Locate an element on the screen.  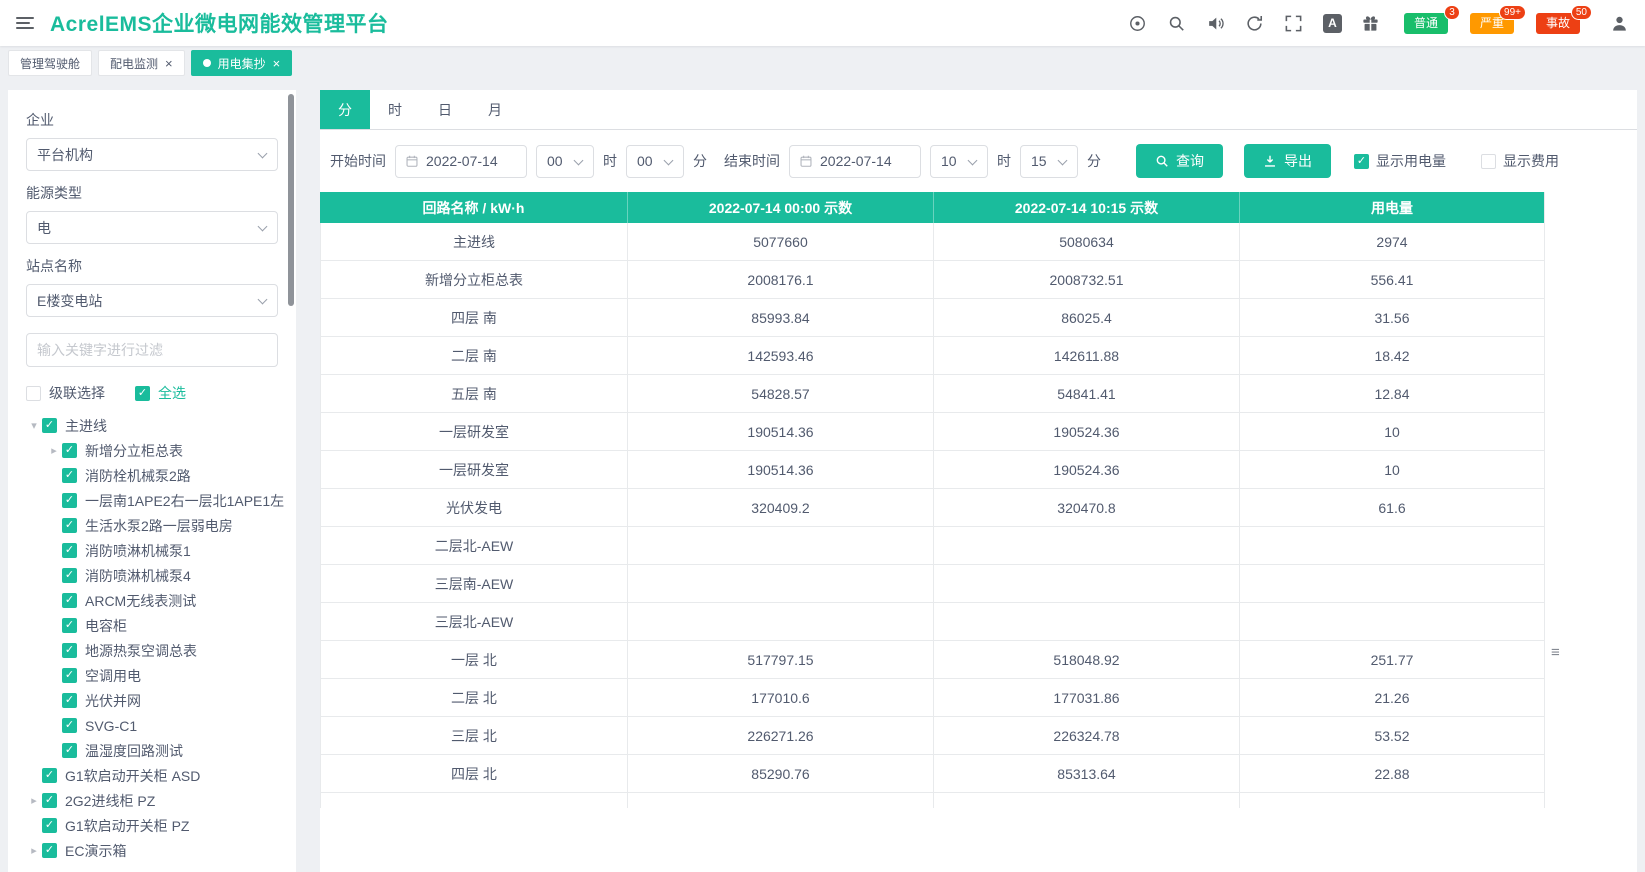
table-row: 光伏发电 320409.2 320470.8 61.6 is located at coordinates (932, 508).